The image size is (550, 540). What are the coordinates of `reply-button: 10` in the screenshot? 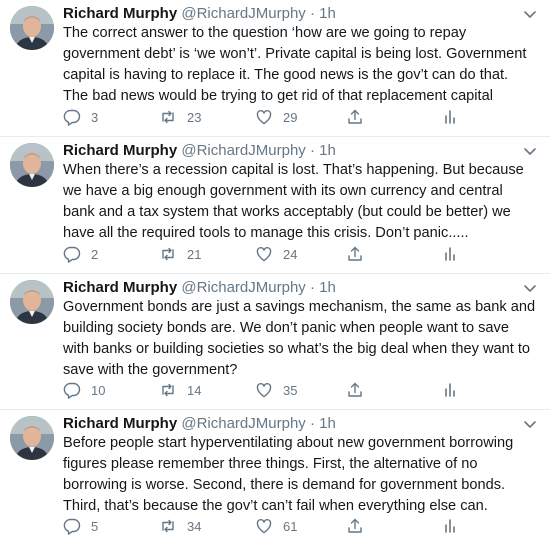 It's located at (84, 390).